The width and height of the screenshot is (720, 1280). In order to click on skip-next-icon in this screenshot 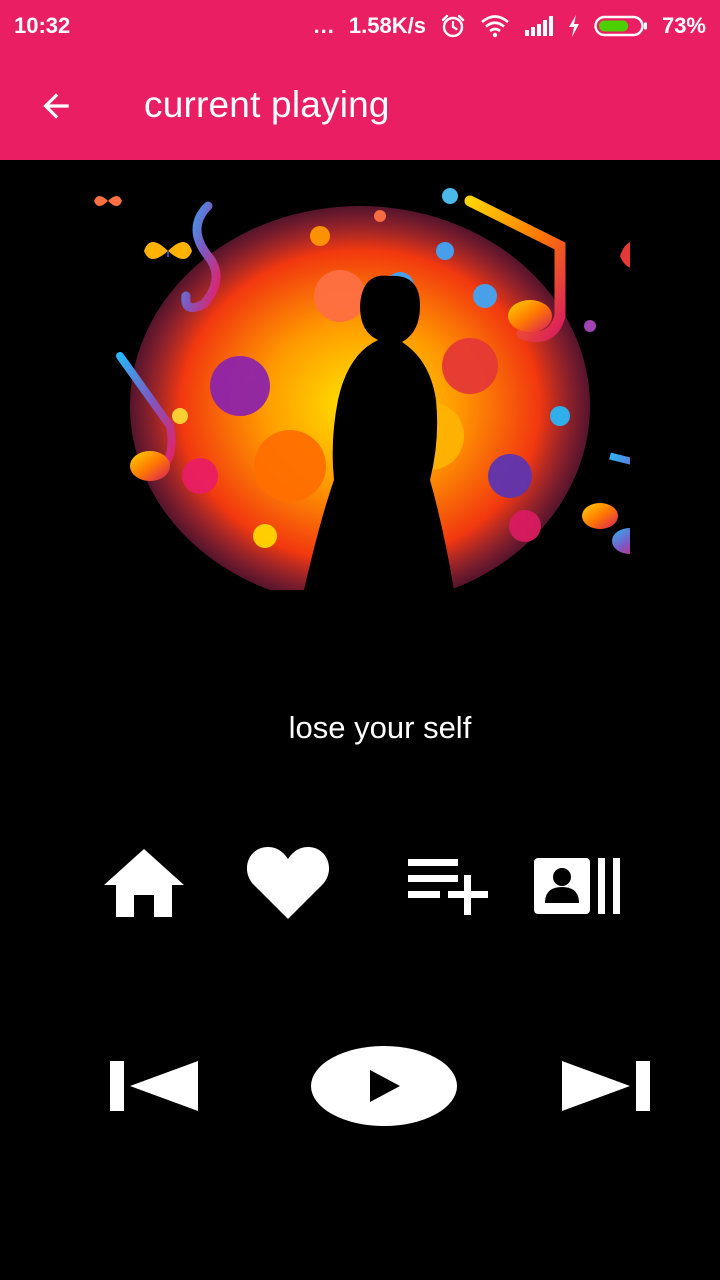, I will do `click(606, 1086)`.